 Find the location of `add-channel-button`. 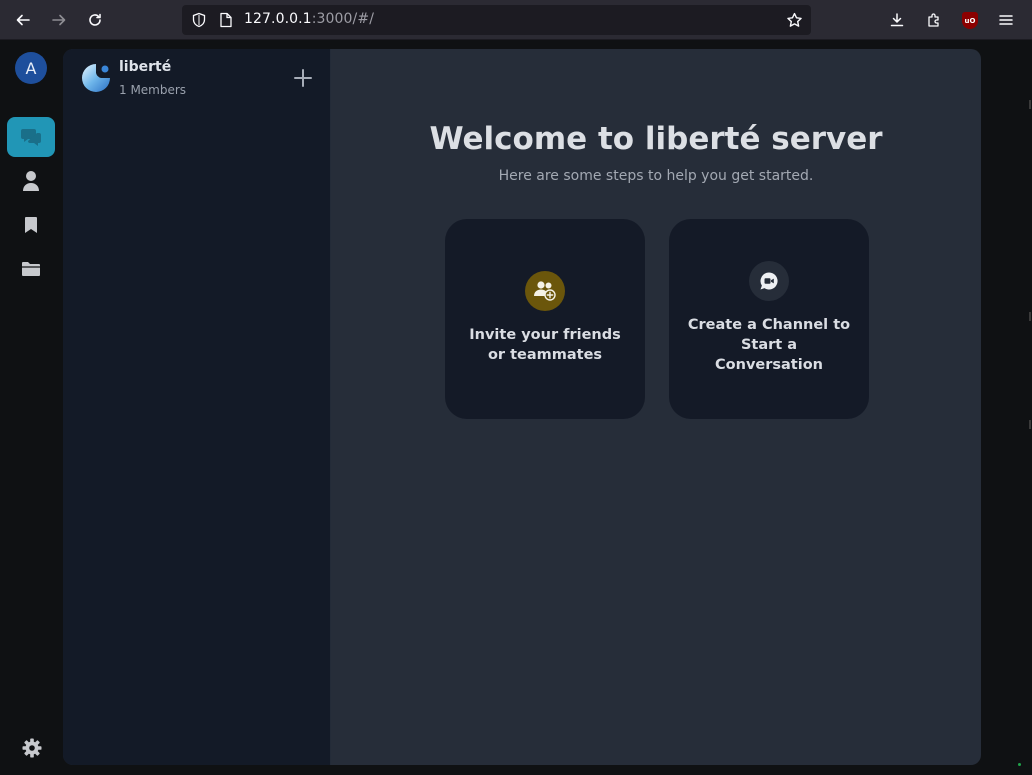

add-channel-button is located at coordinates (303, 78).